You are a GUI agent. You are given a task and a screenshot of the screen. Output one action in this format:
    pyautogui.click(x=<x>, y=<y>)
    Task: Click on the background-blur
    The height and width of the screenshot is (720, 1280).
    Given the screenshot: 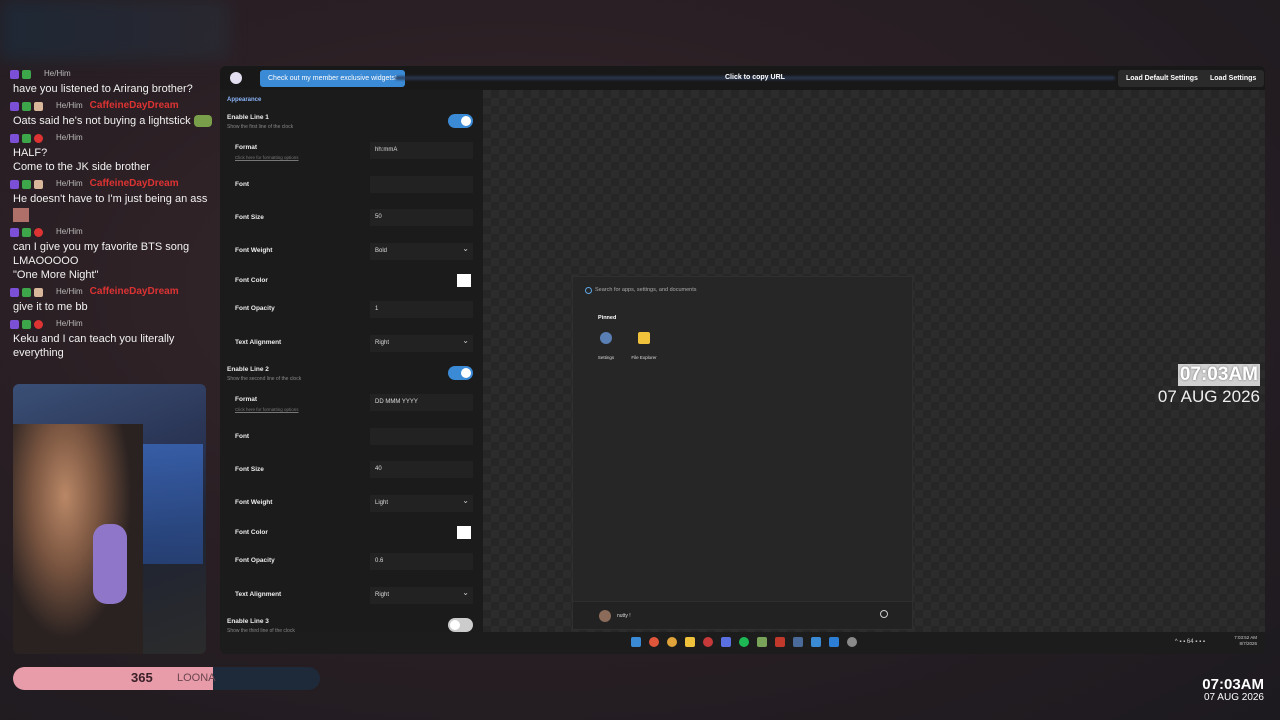 What is the action you would take?
    pyautogui.click(x=115, y=30)
    